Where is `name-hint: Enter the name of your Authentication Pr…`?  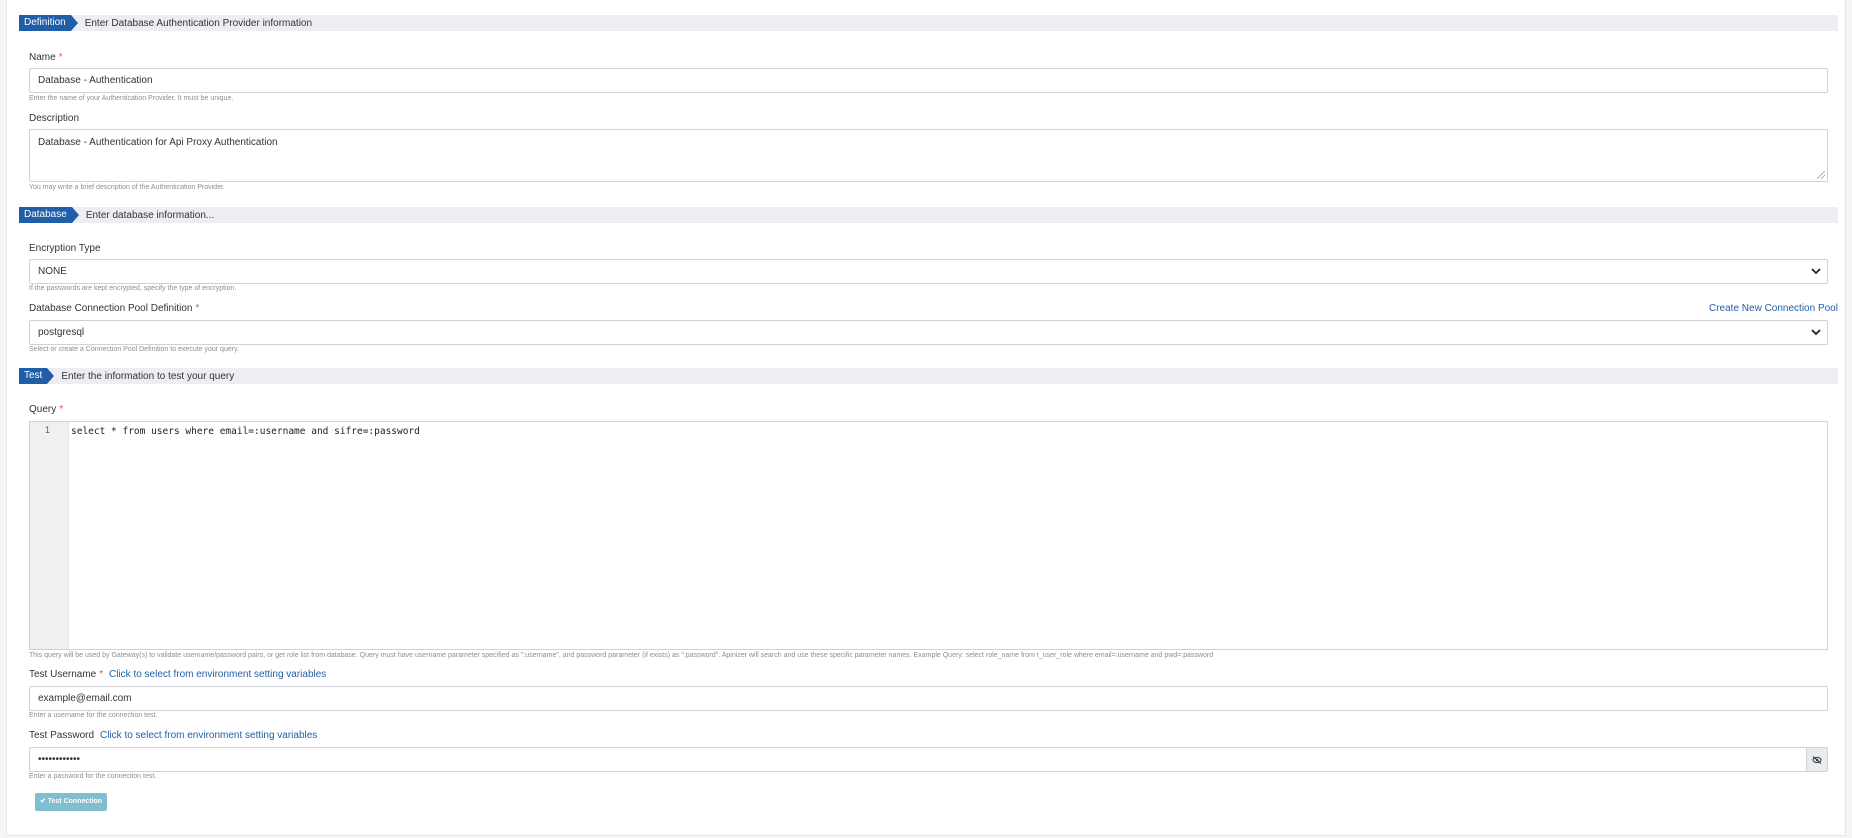
name-hint: Enter the name of your Authentication Pr… is located at coordinates (131, 98).